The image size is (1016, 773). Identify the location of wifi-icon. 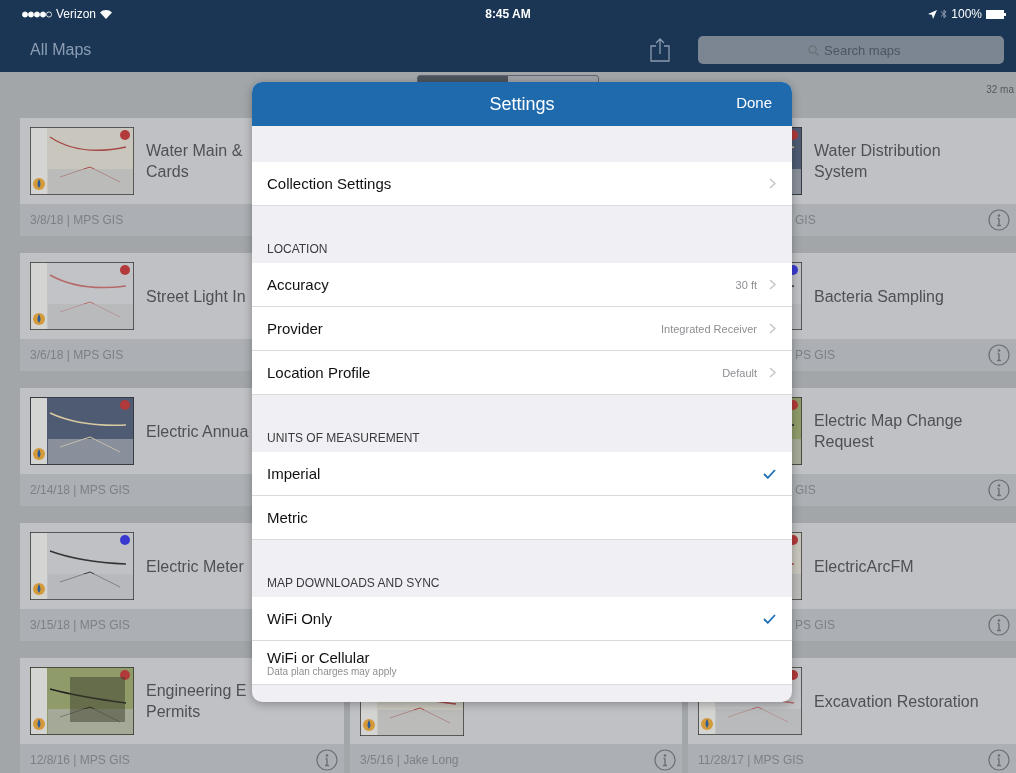
(106, 14).